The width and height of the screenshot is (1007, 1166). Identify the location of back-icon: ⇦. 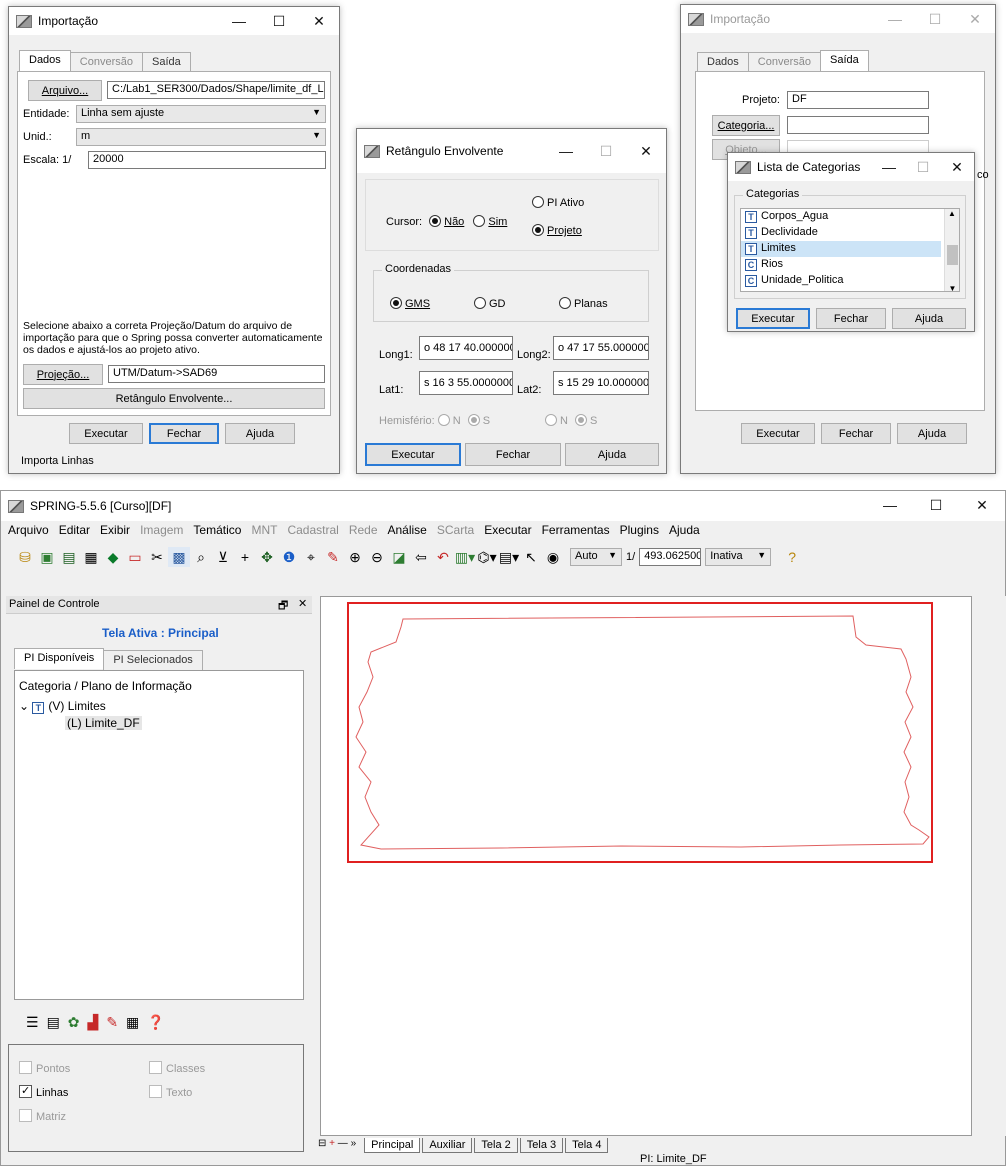
(421, 557).